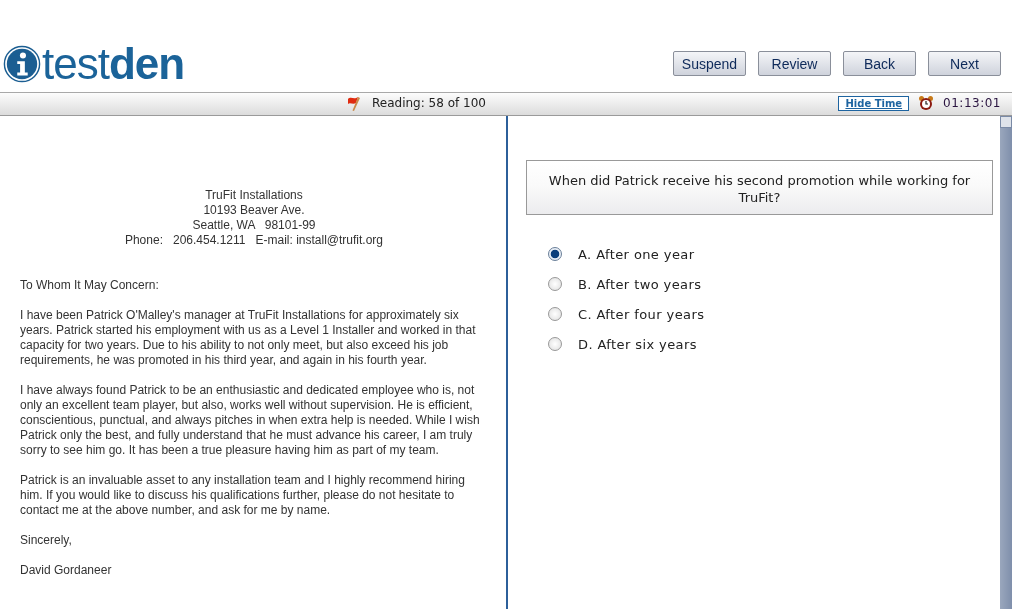  Describe the element at coordinates (770, 284) in the screenshot. I see `answer-option: B. After two years` at that location.